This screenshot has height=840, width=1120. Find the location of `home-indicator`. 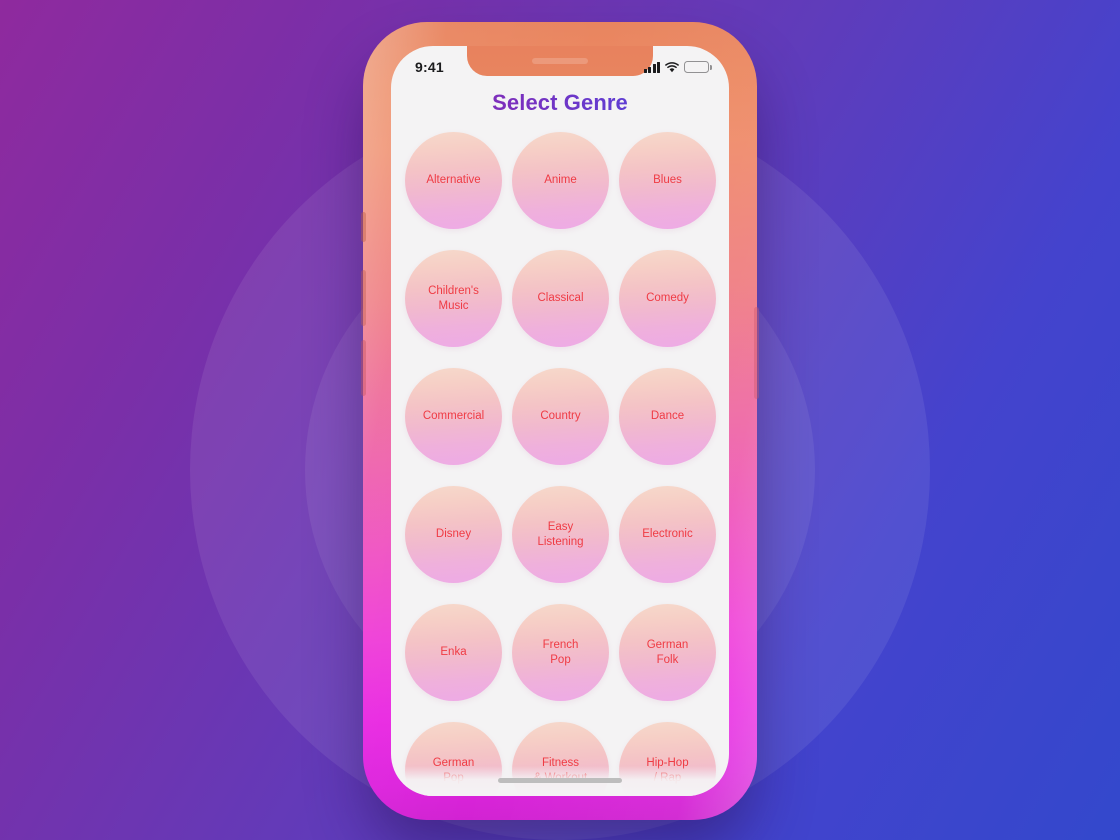

home-indicator is located at coordinates (560, 780).